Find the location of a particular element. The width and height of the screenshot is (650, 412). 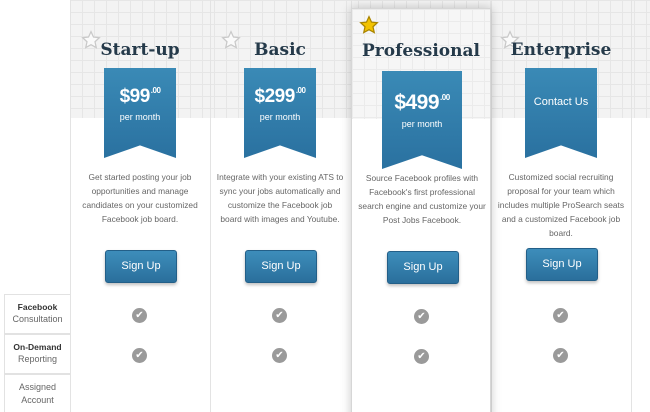

feature-row: Facebook Consultation is located at coordinates (37, 314).